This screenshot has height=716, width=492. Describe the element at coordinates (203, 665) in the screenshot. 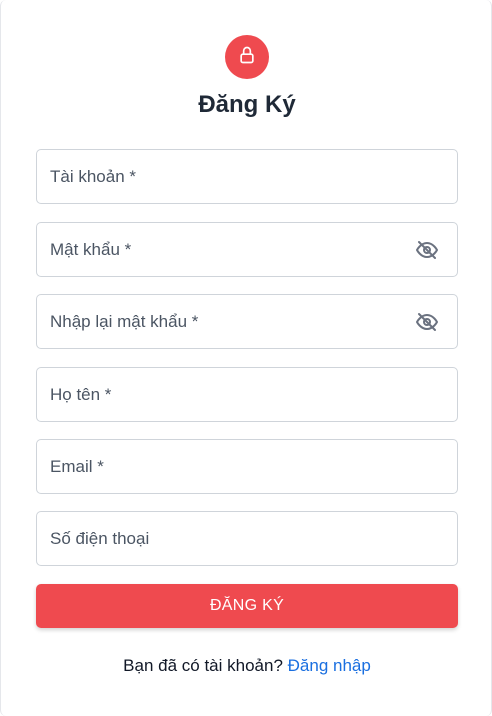

I see `login-prompt-text: Bạn đã có tài khoản?` at that location.